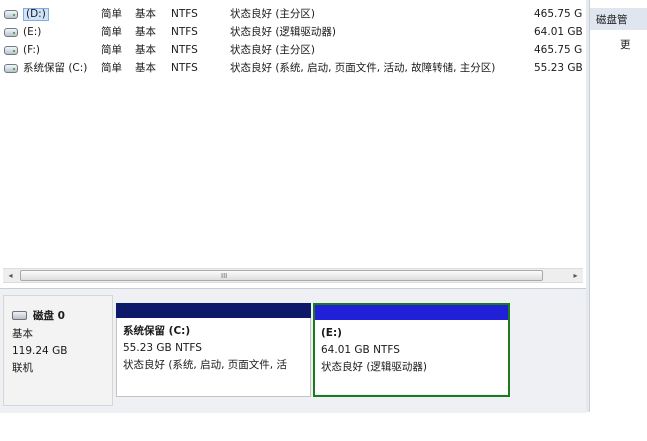 This screenshot has height=441, width=647. I want to click on disk-icon, so click(19, 315).